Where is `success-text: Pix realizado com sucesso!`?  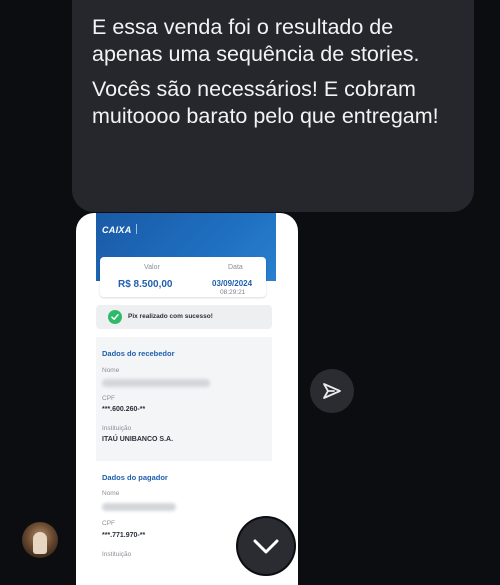
success-text: Pix realizado com sucesso! is located at coordinates (170, 316).